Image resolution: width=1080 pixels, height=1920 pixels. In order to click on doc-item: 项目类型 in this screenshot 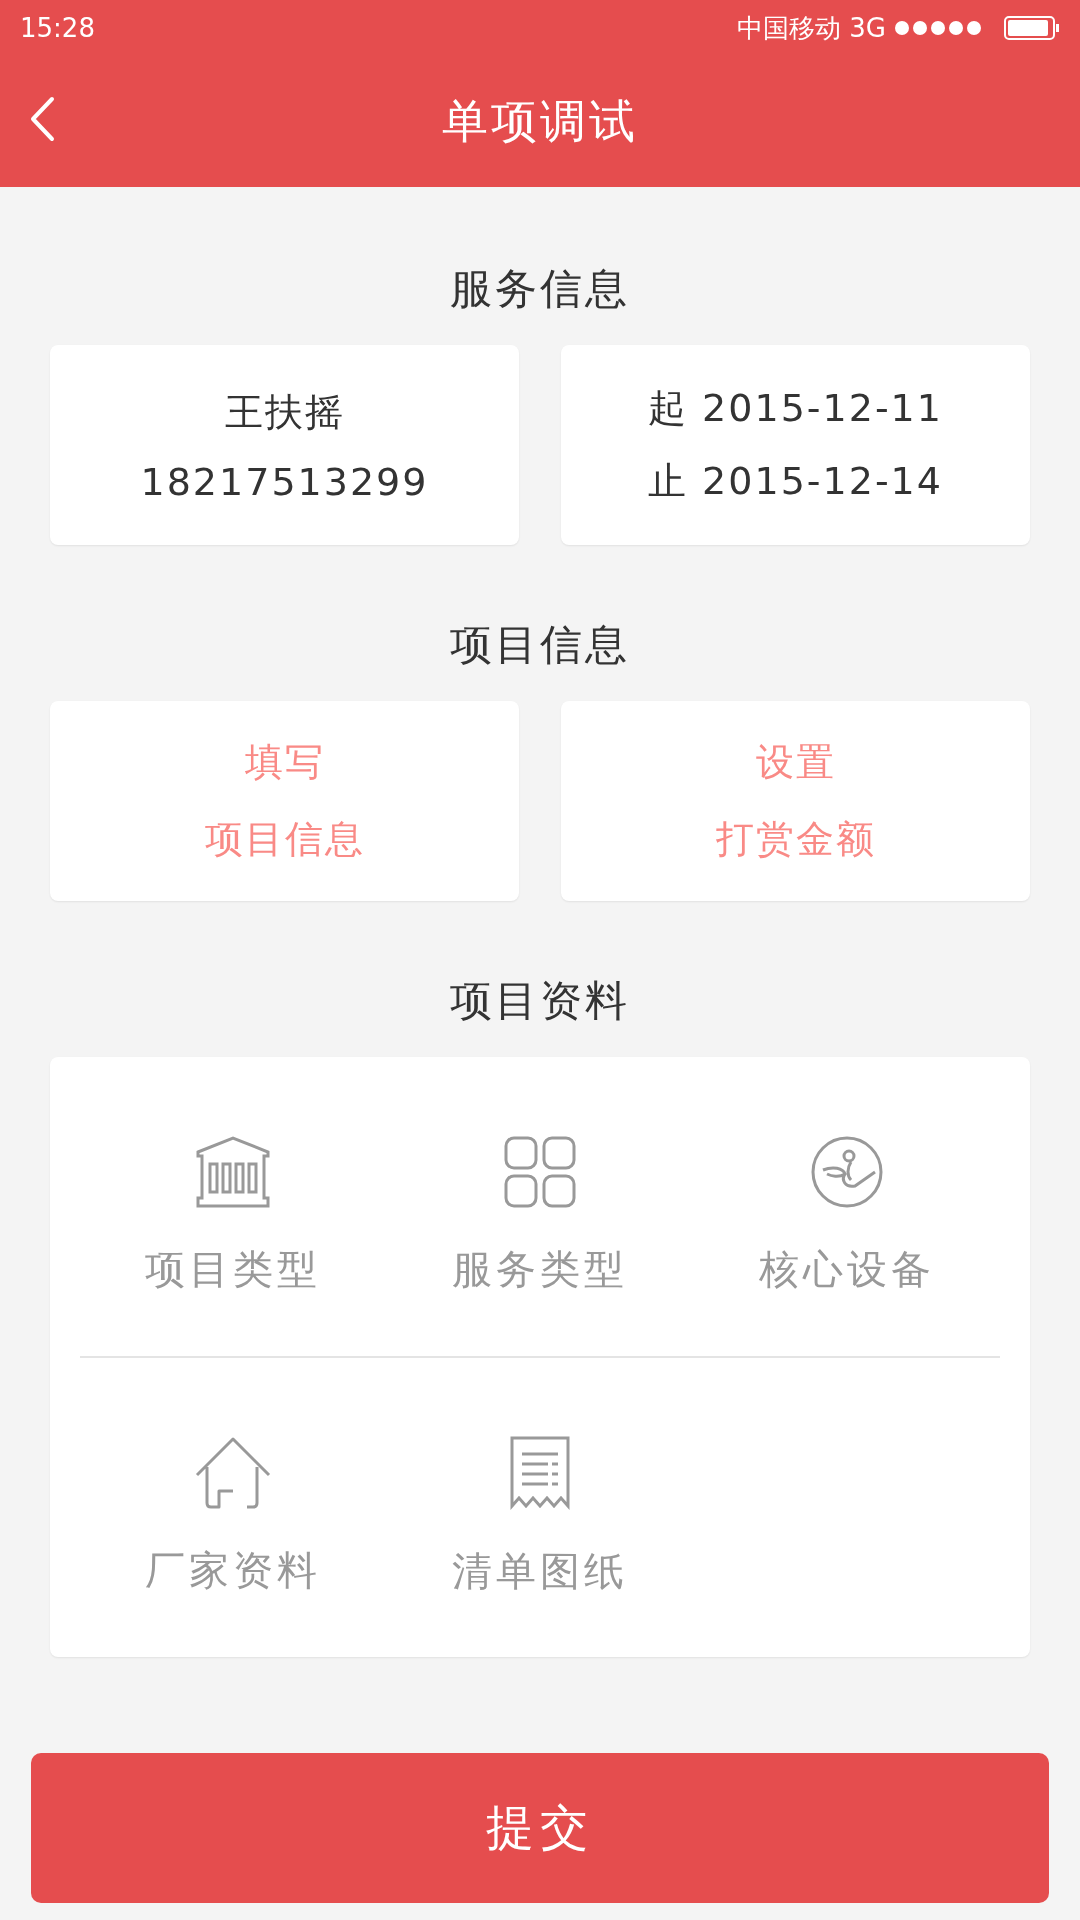, I will do `click(233, 1216)`.